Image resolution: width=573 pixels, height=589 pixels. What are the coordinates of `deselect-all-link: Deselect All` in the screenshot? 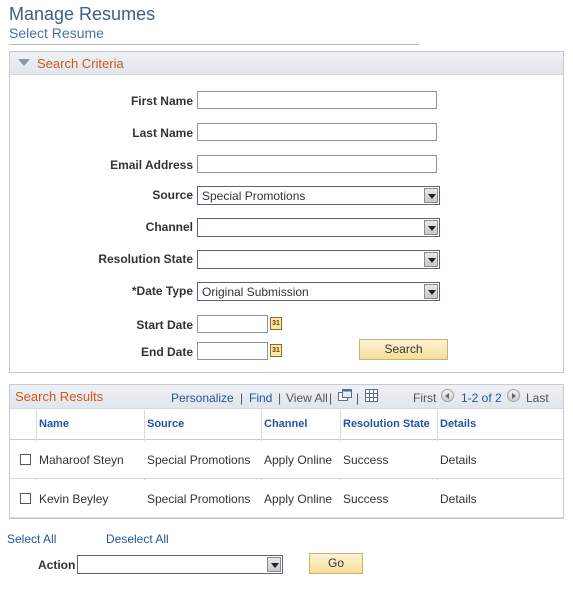 It's located at (137, 539).